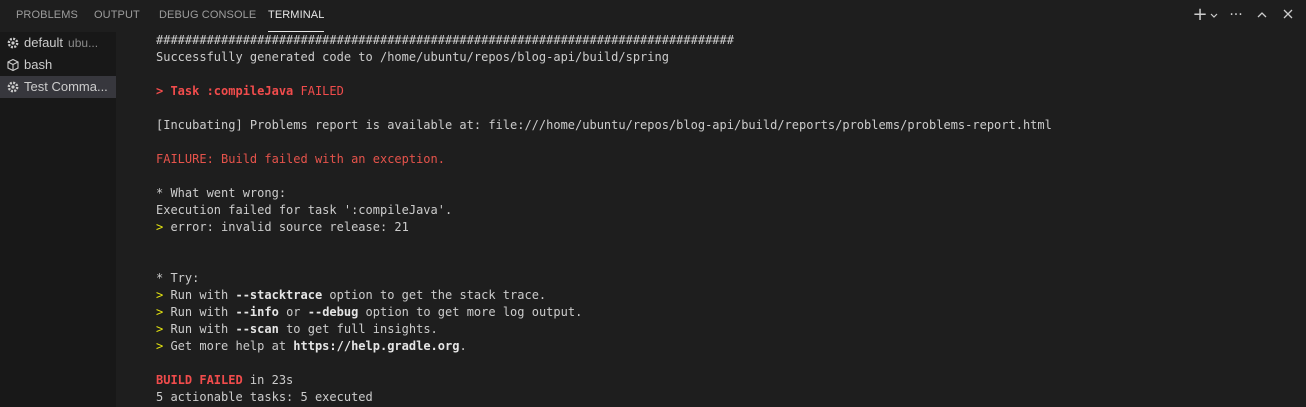 This screenshot has height=407, width=1306. Describe the element at coordinates (282, 227) in the screenshot. I see `terminal-line: > error: invalid source release: 21` at that location.